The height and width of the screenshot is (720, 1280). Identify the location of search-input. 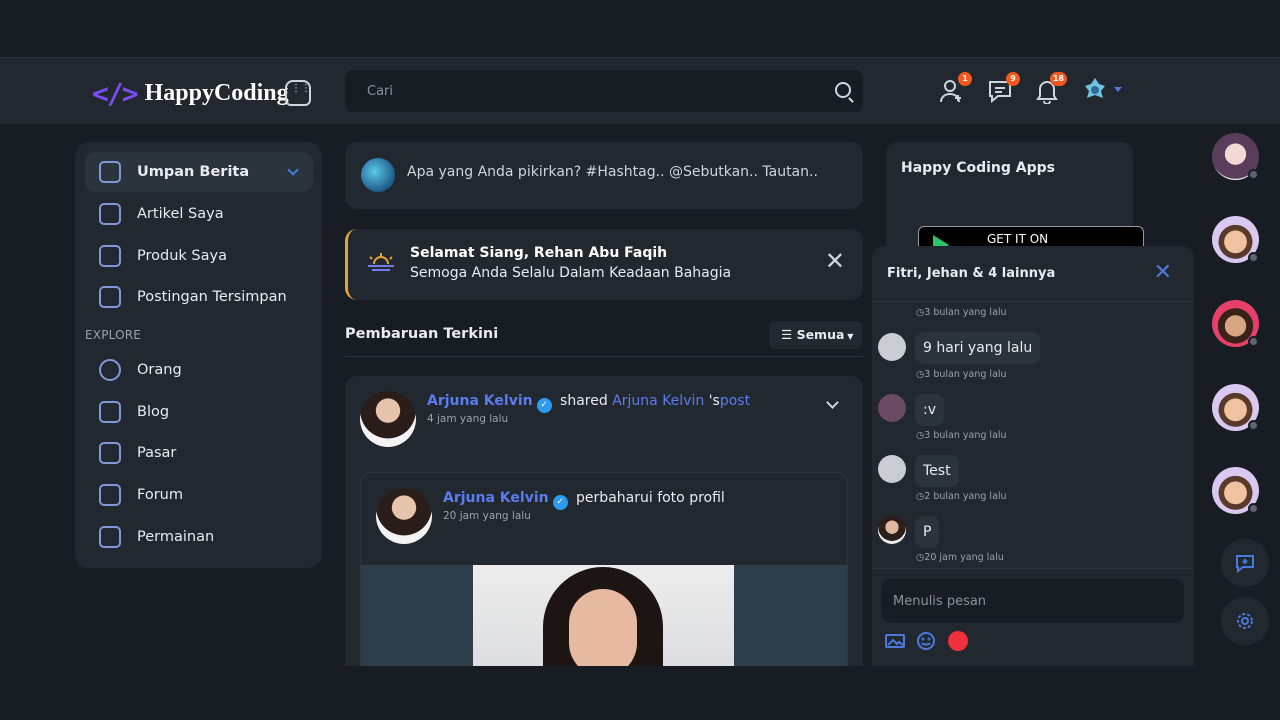
(604, 91).